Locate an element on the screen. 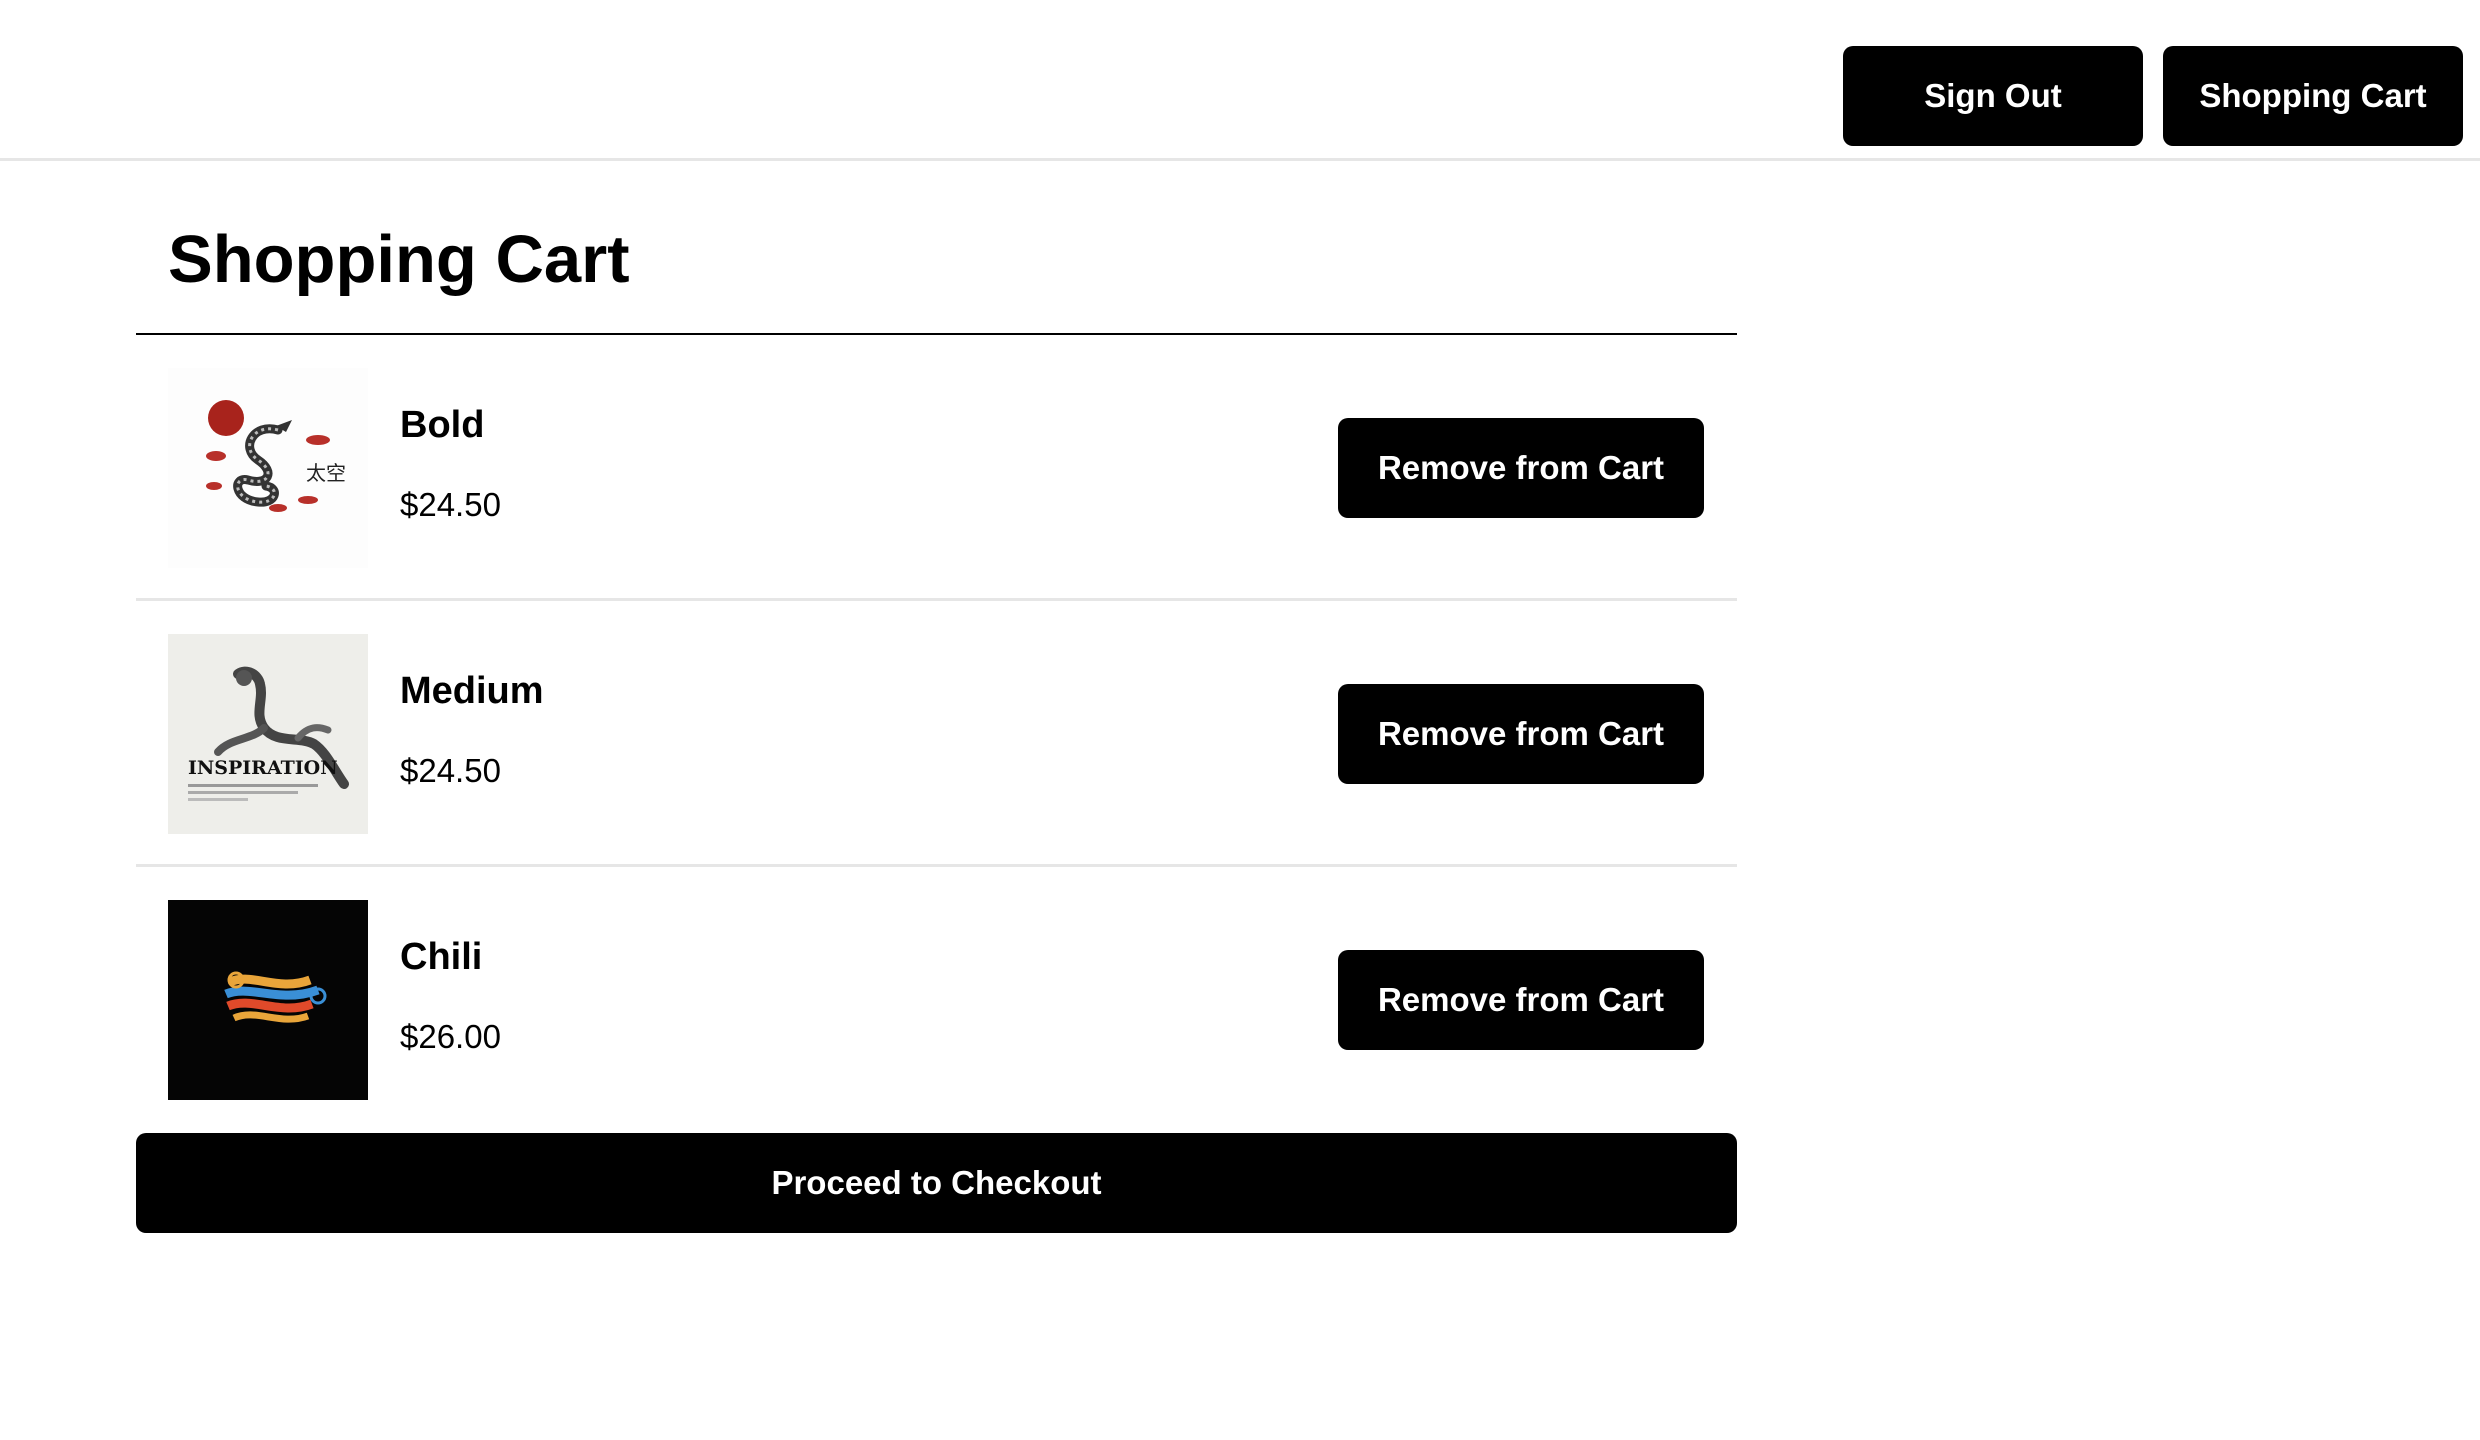 The height and width of the screenshot is (1440, 2480). item-price: $26.00 is located at coordinates (450, 1036).